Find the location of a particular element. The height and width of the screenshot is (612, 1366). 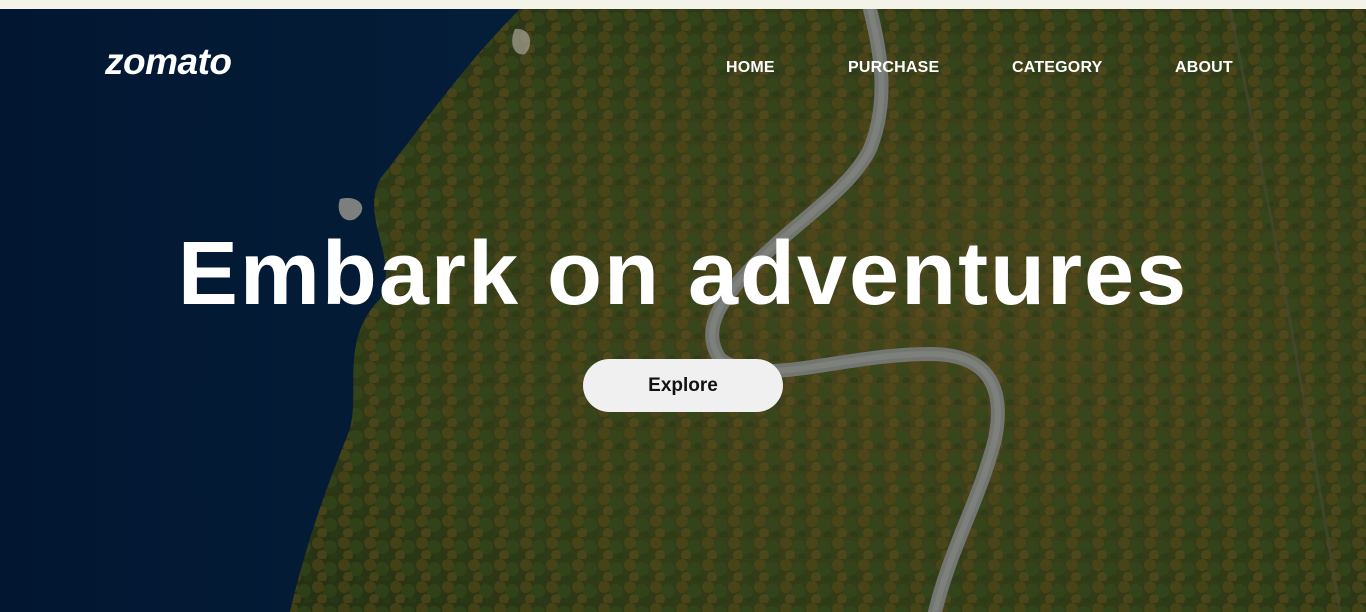

hero-headline: Embark on adventures is located at coordinates (683, 274).